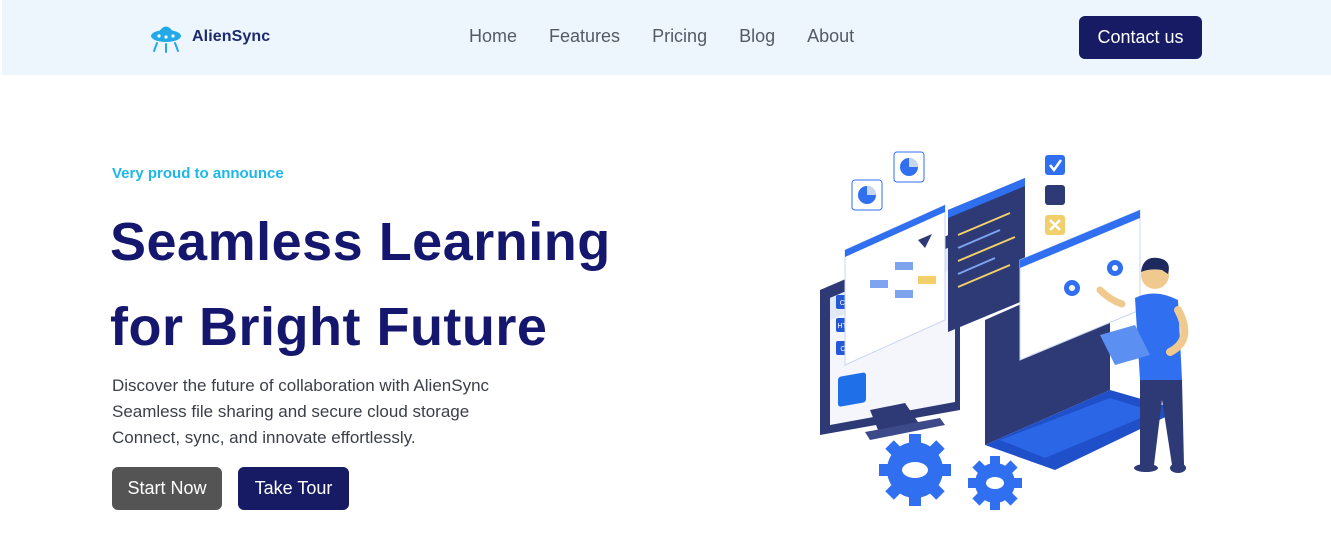  I want to click on hero-headline-line1: Seamless Learning, so click(360, 242).